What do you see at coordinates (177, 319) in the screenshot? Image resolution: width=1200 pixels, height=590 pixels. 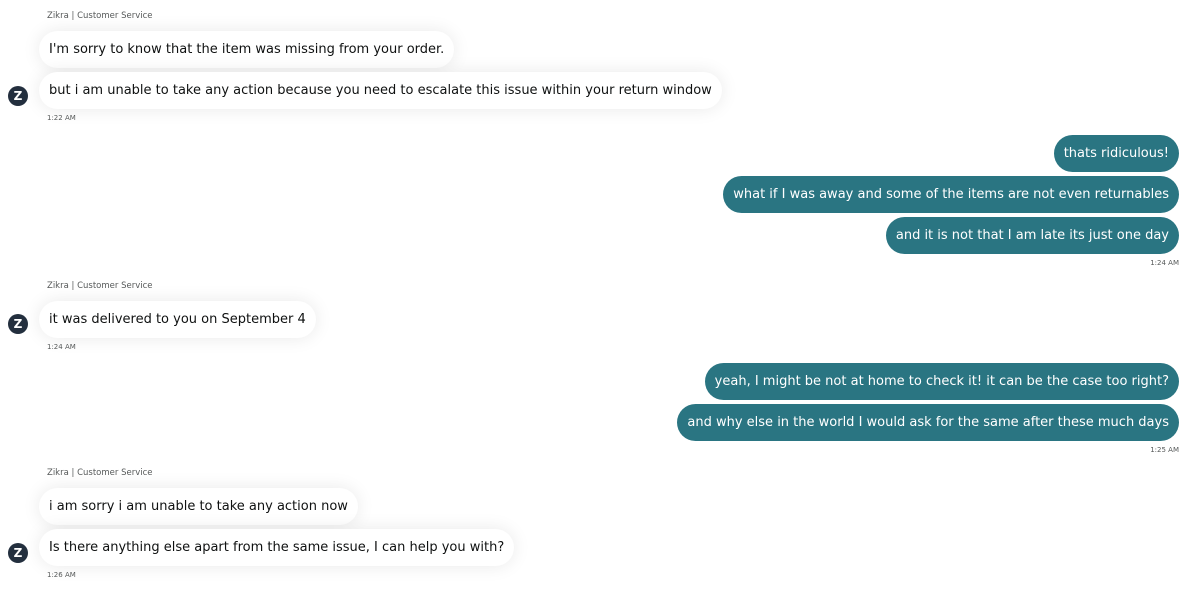 I see `agent-message-bubble: it was delivered to you on September 4` at bounding box center [177, 319].